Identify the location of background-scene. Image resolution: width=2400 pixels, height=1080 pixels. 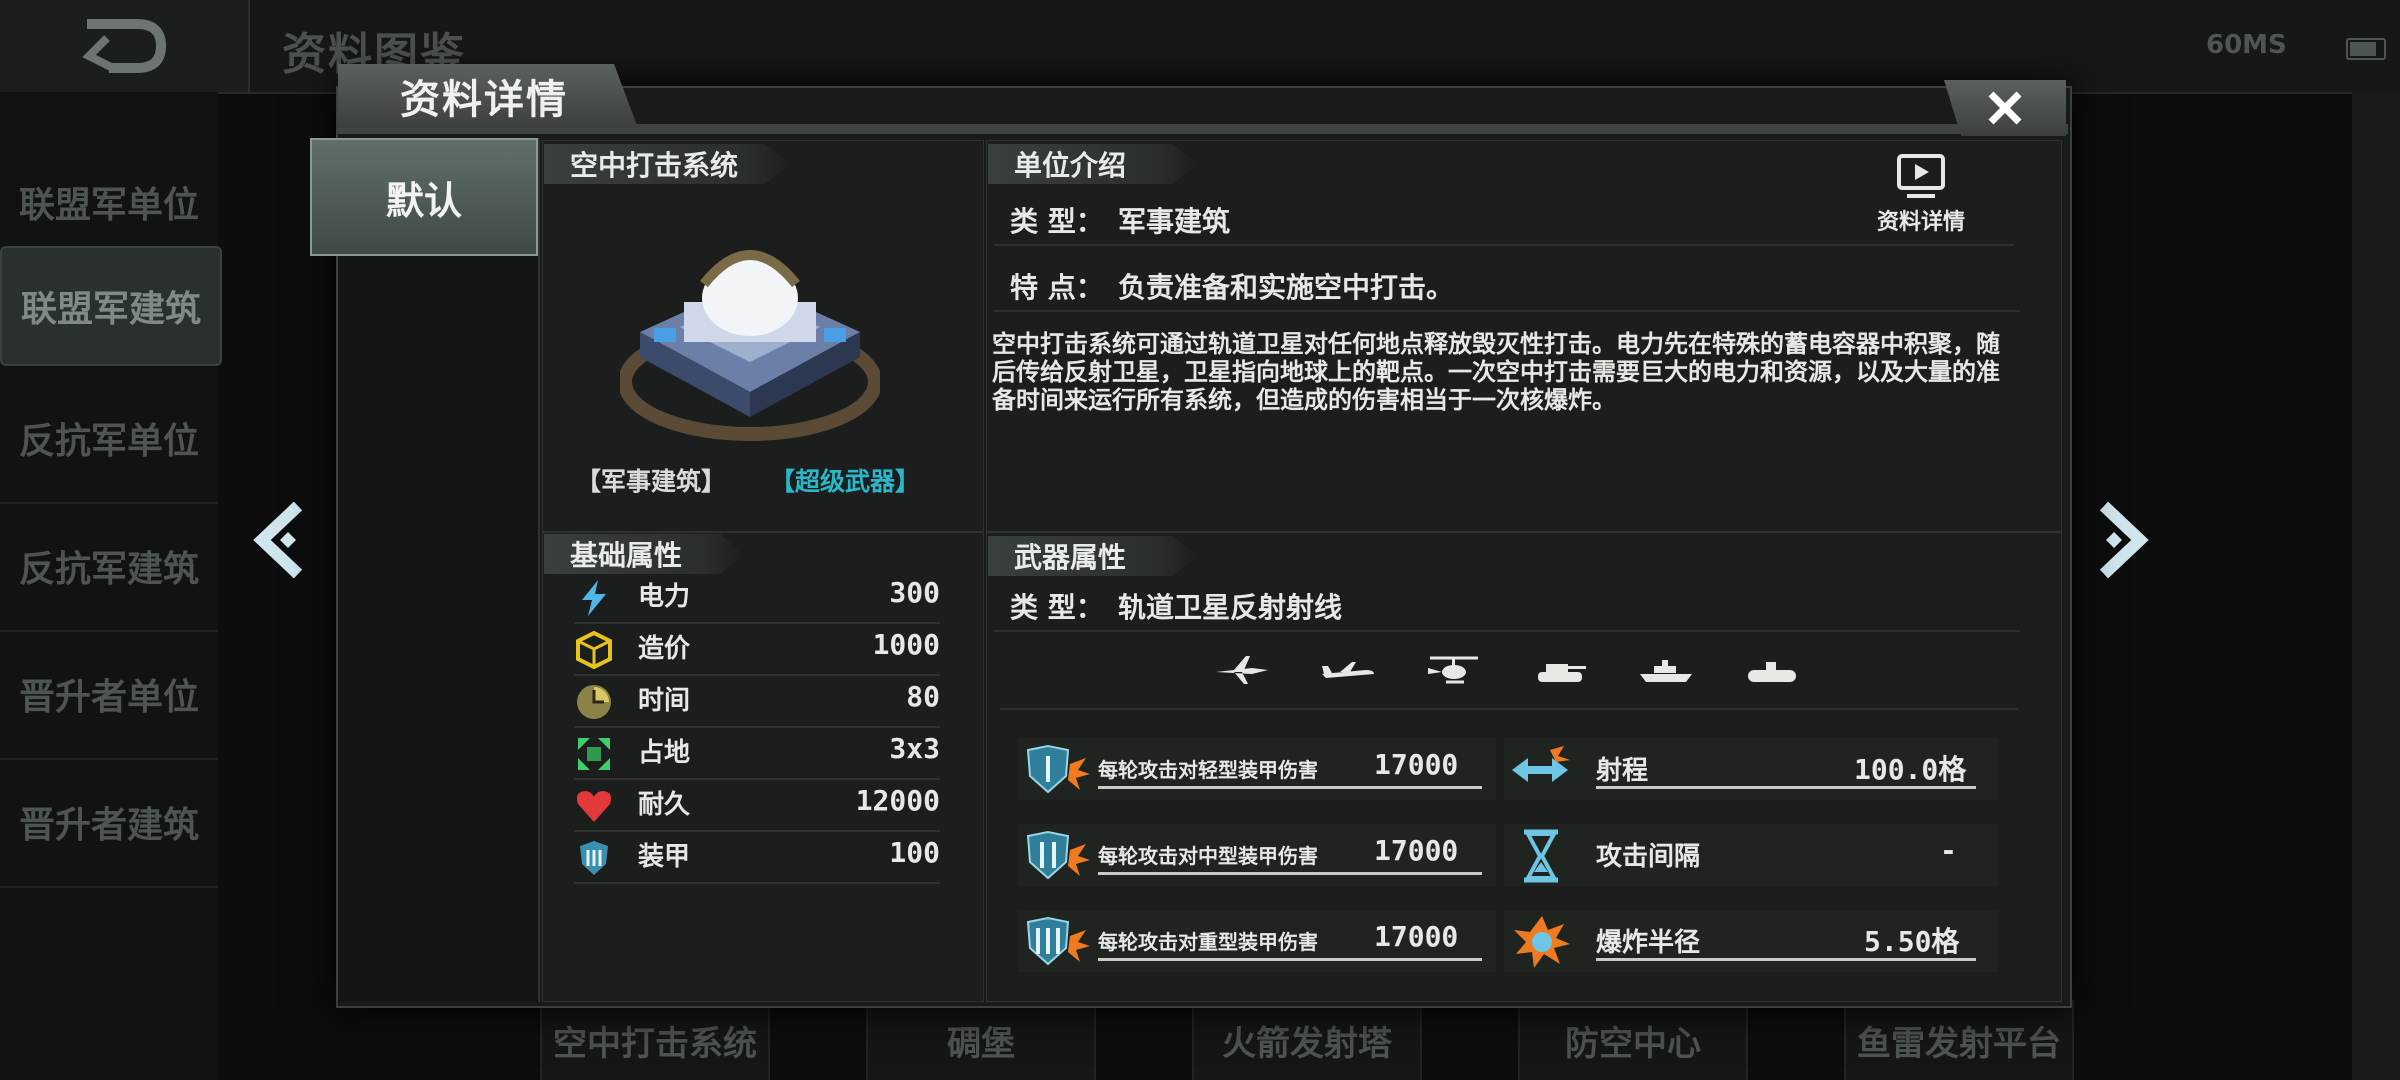
(2376, 586).